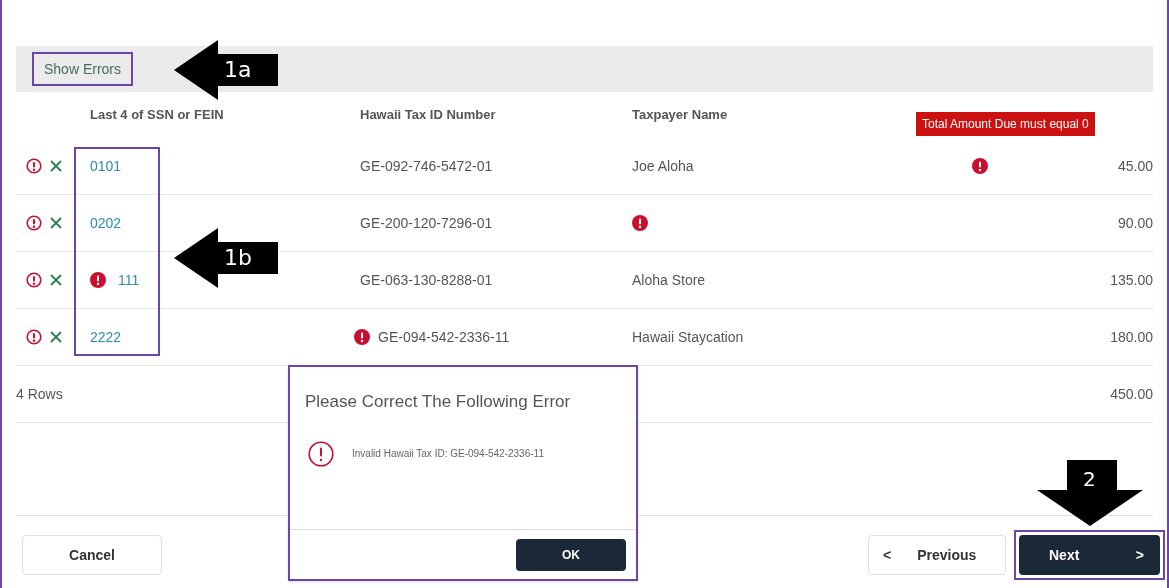 This screenshot has height=588, width=1169. I want to click on chevron-right-icon: >, so click(1139, 555).